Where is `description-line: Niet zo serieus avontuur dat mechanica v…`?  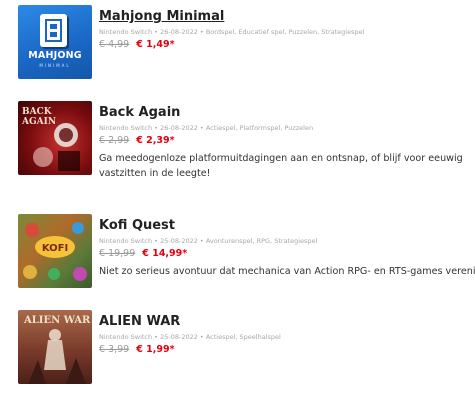 description-line: Niet zo serieus avontuur dat mechanica v… is located at coordinates (287, 271).